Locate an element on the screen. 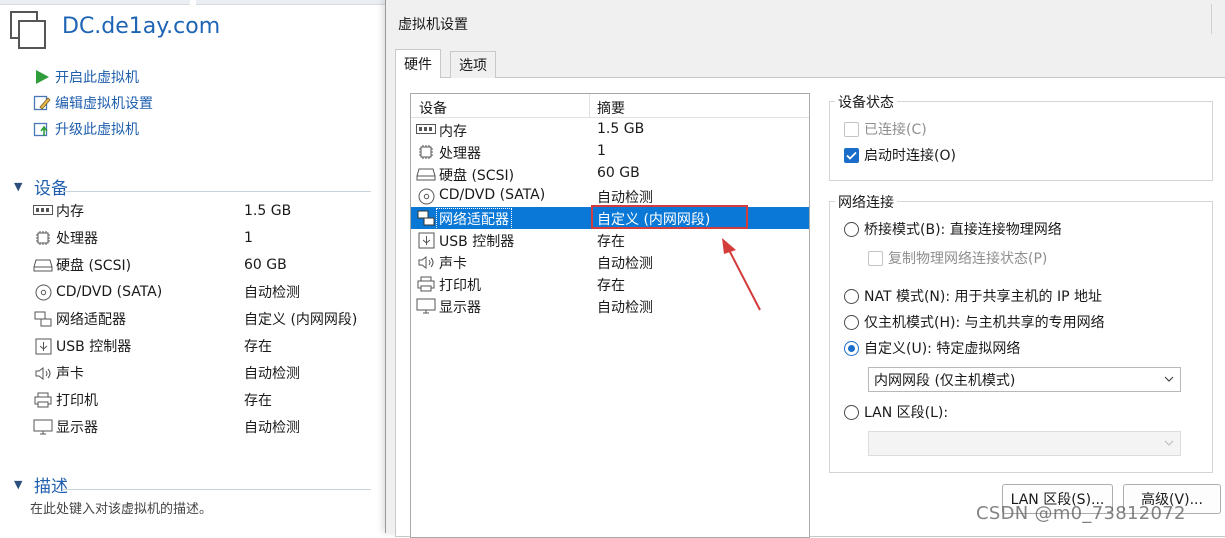 The image size is (1225, 538). device-name: 硬盘 (SCSI) is located at coordinates (94, 266).